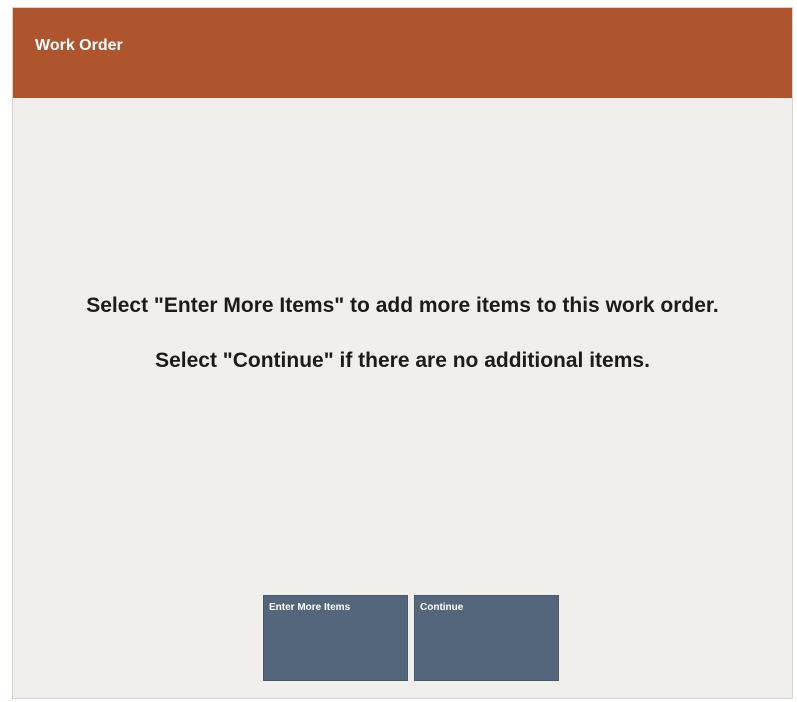 The width and height of the screenshot is (797, 702). I want to click on continue-label: Continue, so click(442, 607).